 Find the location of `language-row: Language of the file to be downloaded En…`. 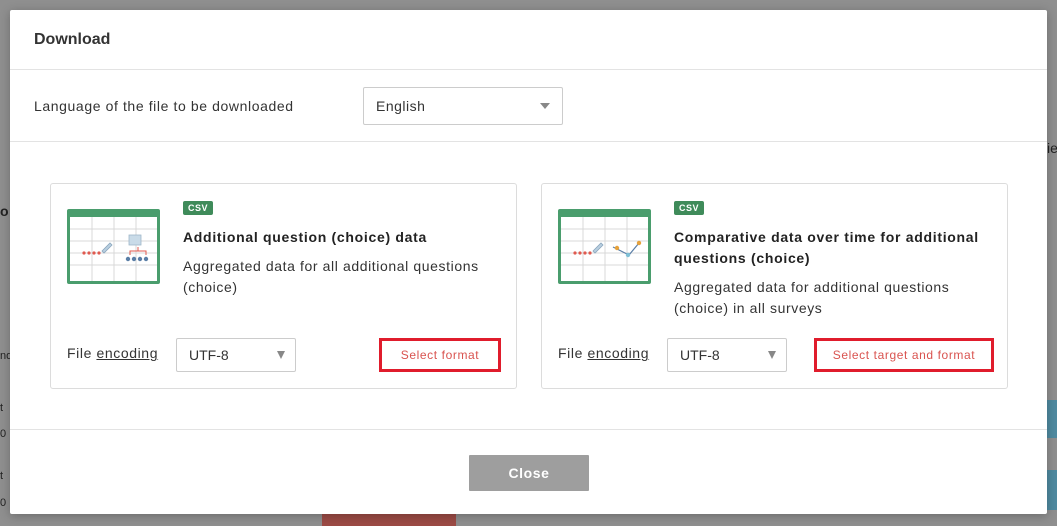

language-row: Language of the file to be downloaded En… is located at coordinates (528, 106).